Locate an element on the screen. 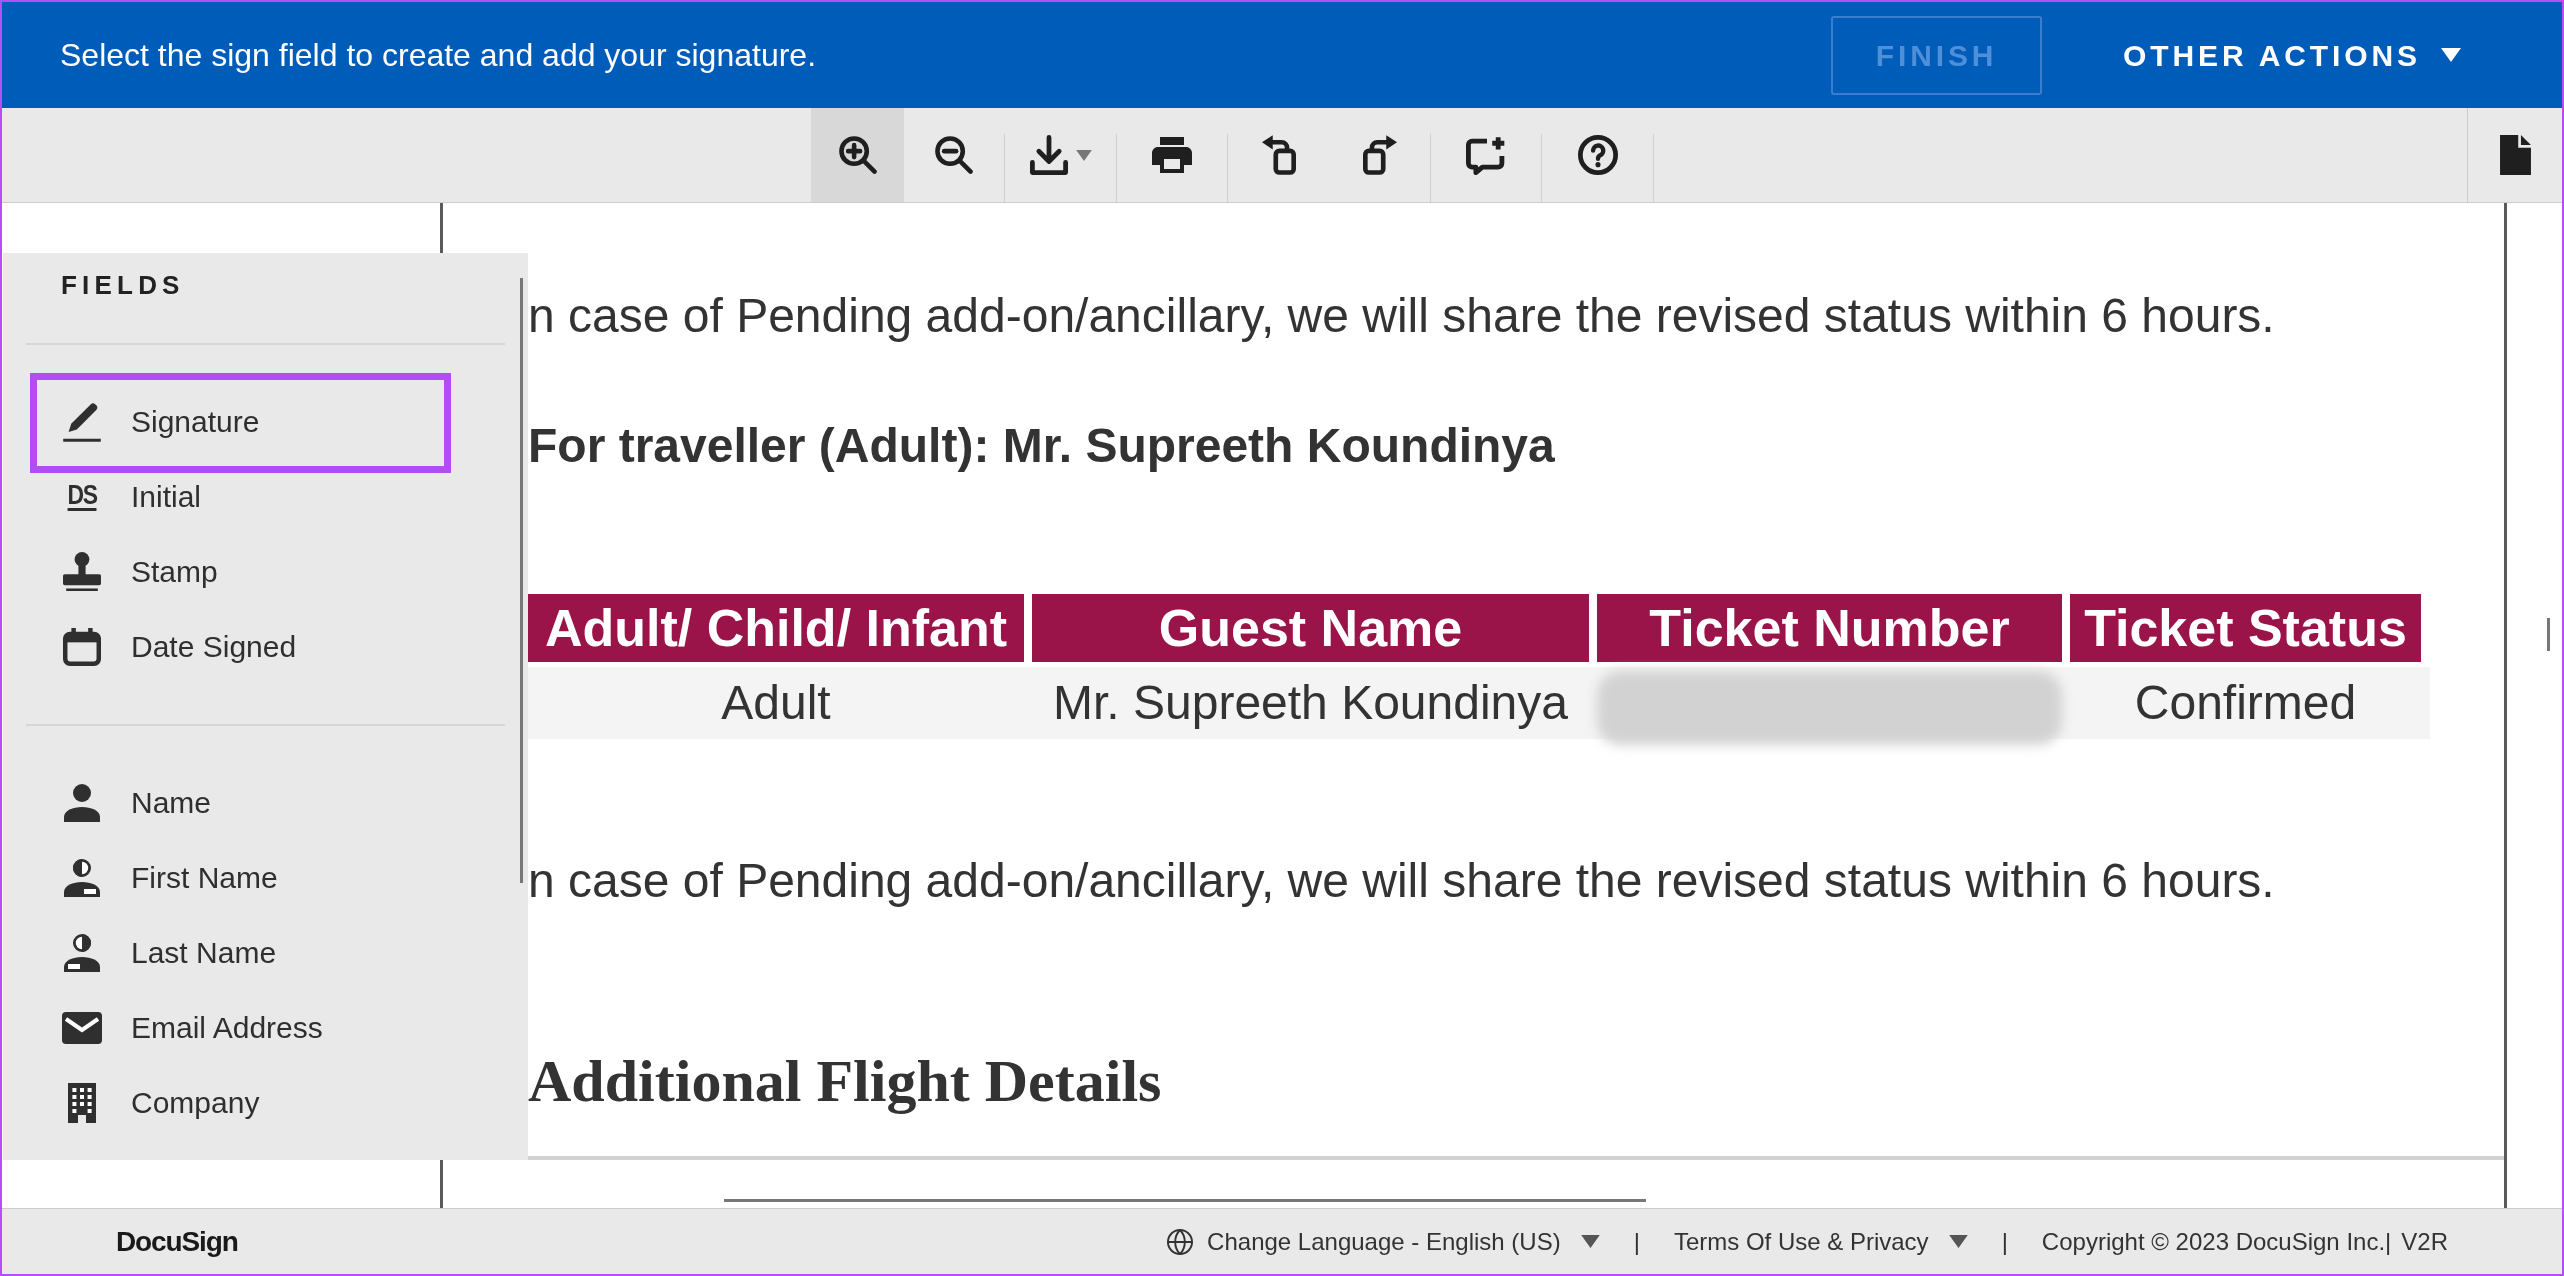 This screenshot has width=2564, height=1276. footer-text: V2R is located at coordinates (2424, 1241).